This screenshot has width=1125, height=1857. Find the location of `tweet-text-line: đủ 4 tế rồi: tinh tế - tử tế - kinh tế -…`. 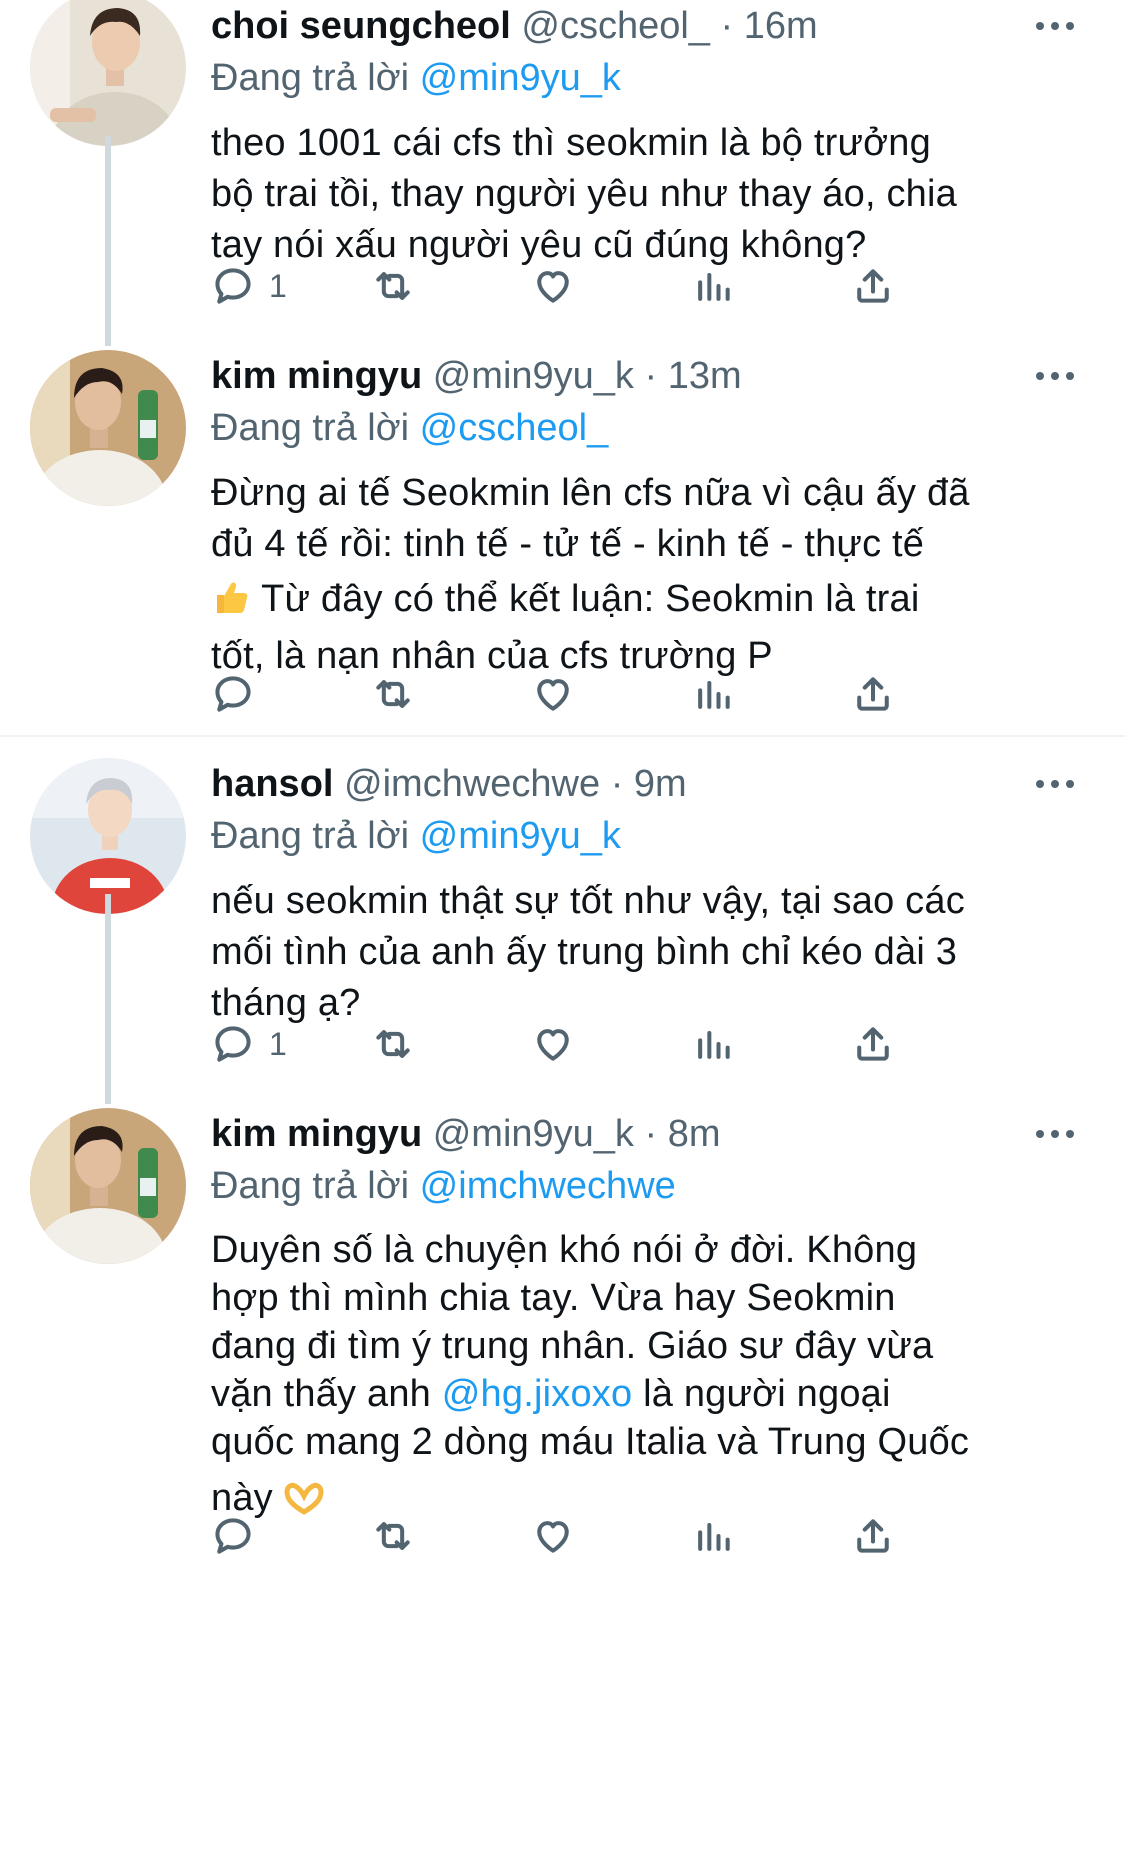

tweet-text-line: đủ 4 tế rồi: tinh tế - tử tế - kinh tế -… is located at coordinates (568, 544).